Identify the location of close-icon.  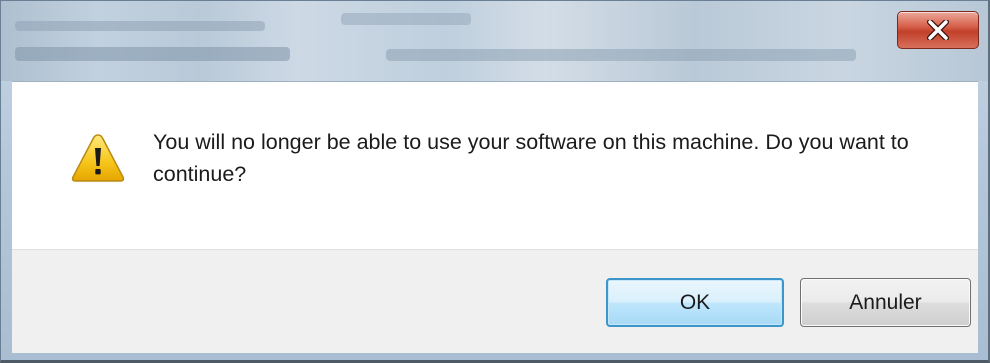
(938, 30).